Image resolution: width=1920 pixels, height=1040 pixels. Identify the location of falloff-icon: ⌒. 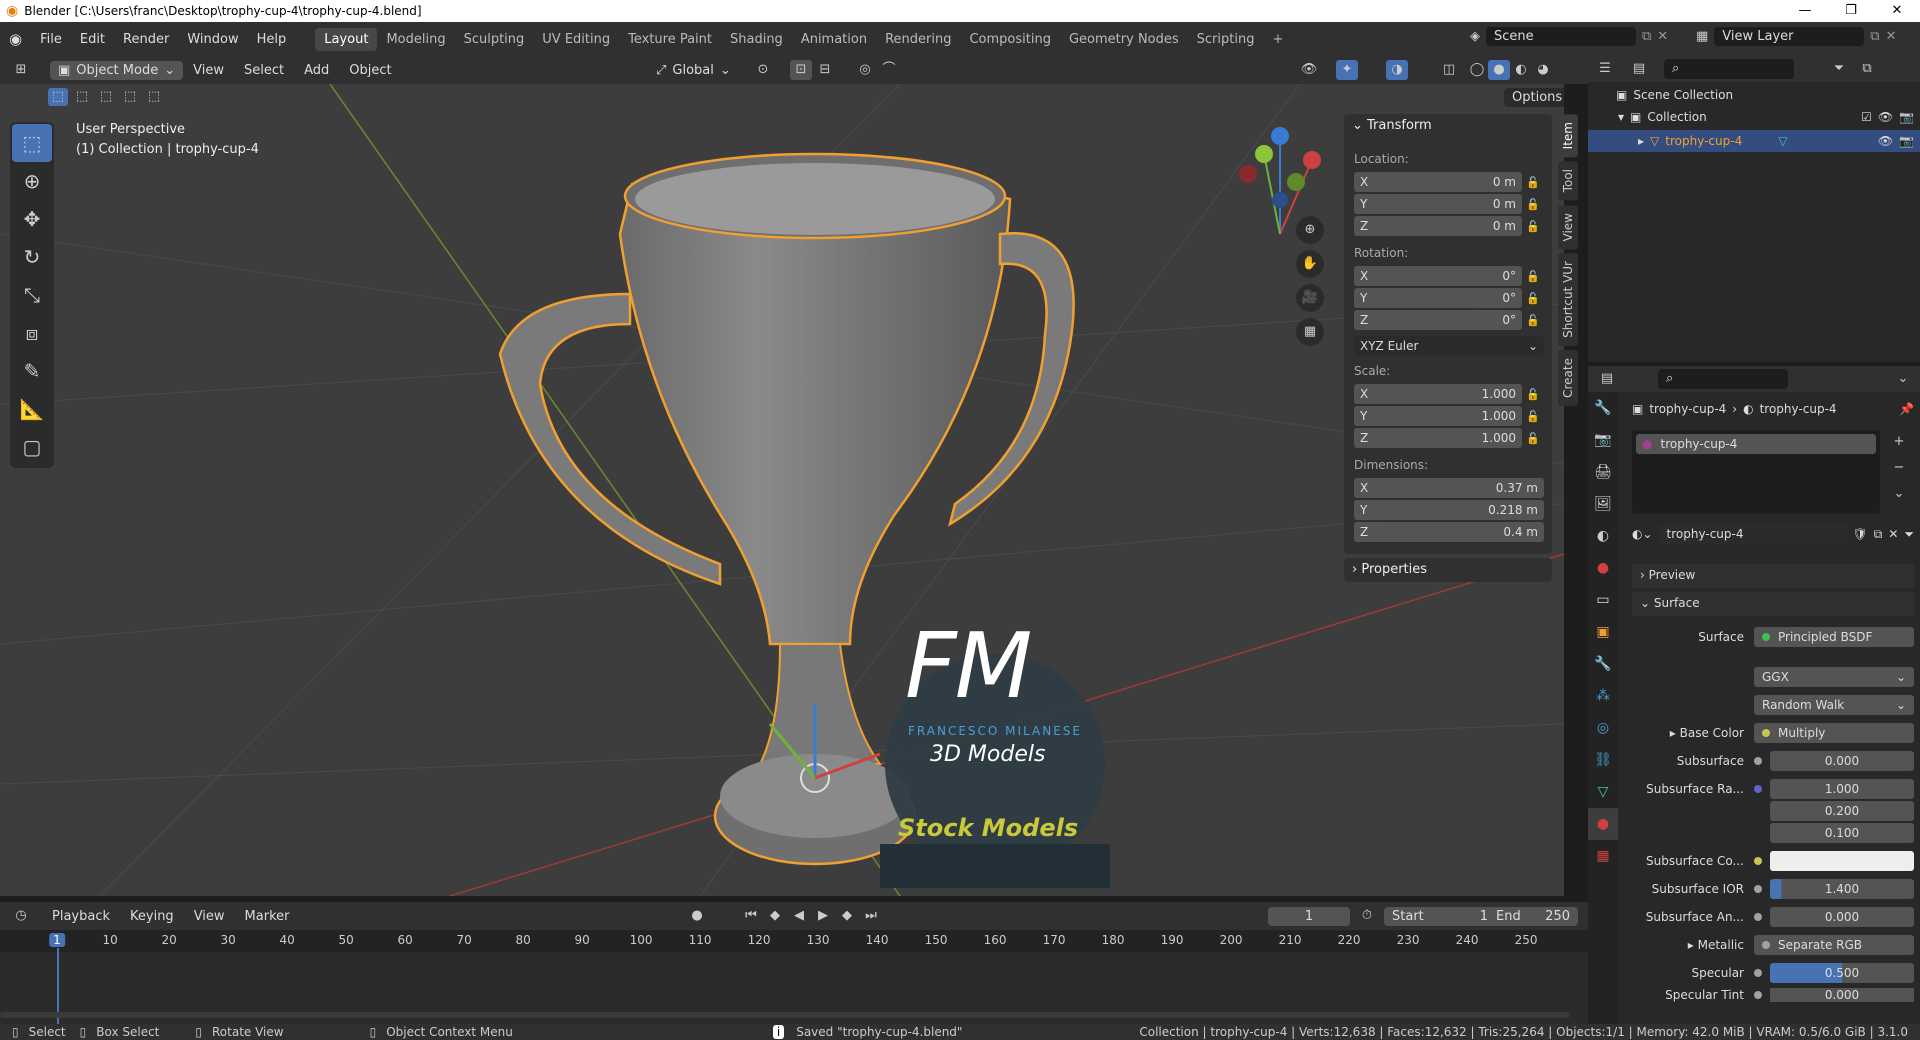
(889, 70).